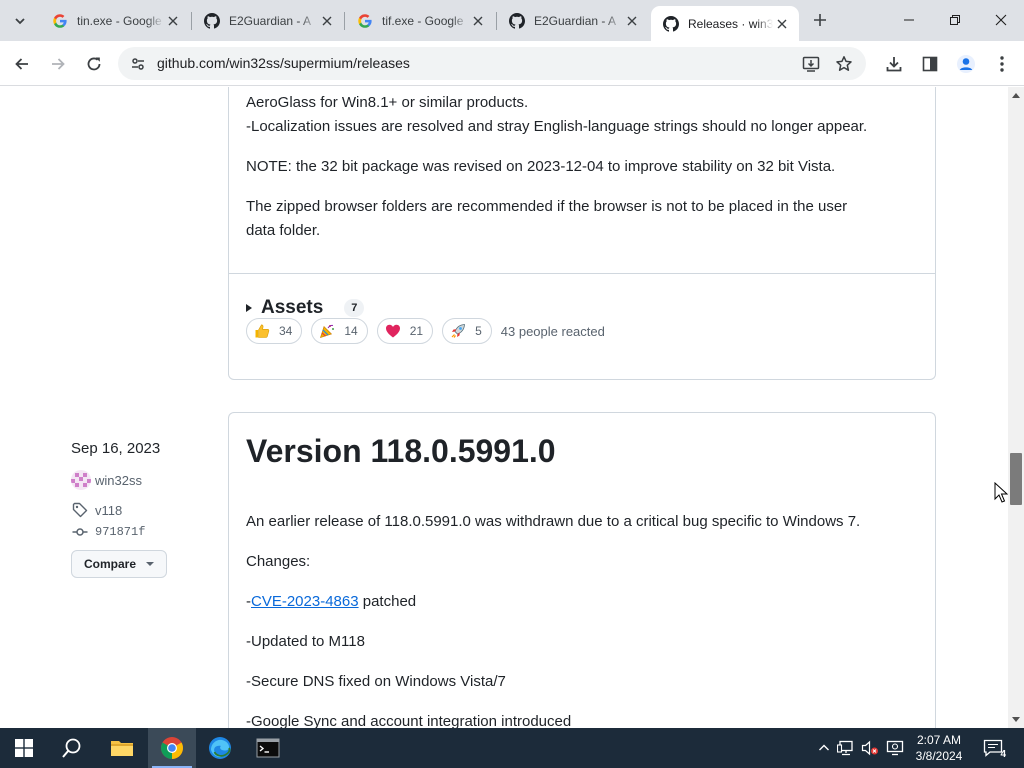  I want to click on release-title: Version 118.0.5991.0, so click(401, 451).